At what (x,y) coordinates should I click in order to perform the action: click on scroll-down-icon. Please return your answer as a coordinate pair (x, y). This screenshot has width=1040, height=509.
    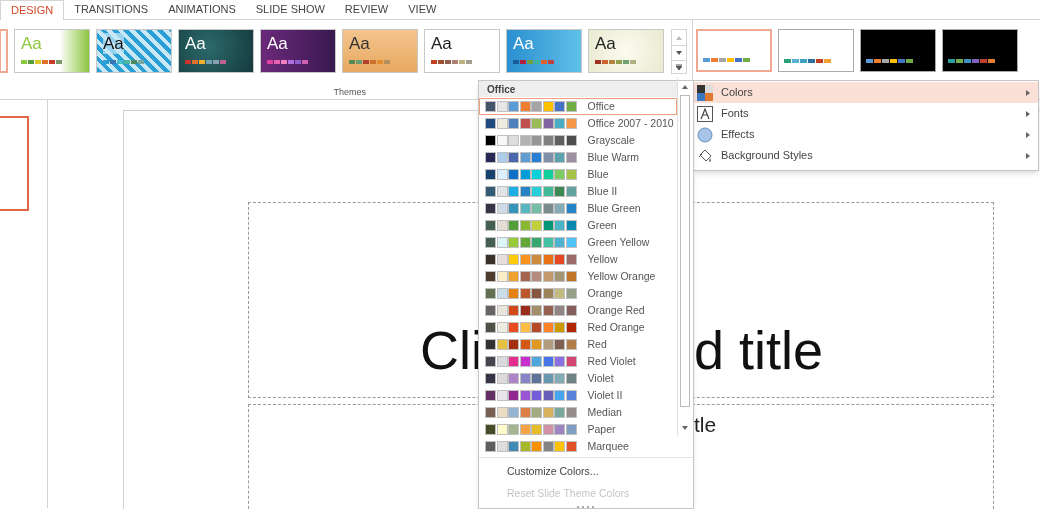
    Looking at the image, I should click on (685, 427).